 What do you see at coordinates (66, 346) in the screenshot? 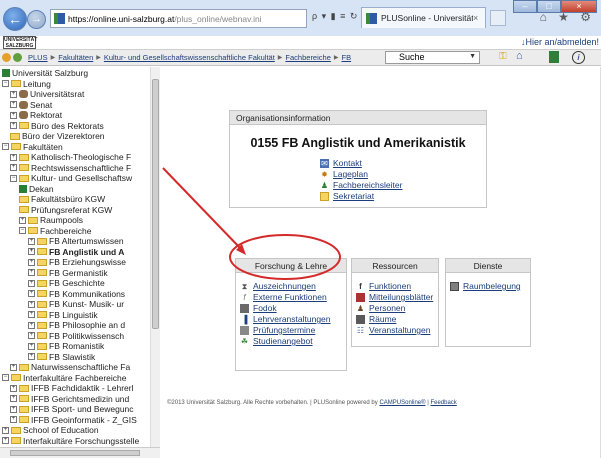
I see `tree-item: + FB Romanistik` at bounding box center [66, 346].